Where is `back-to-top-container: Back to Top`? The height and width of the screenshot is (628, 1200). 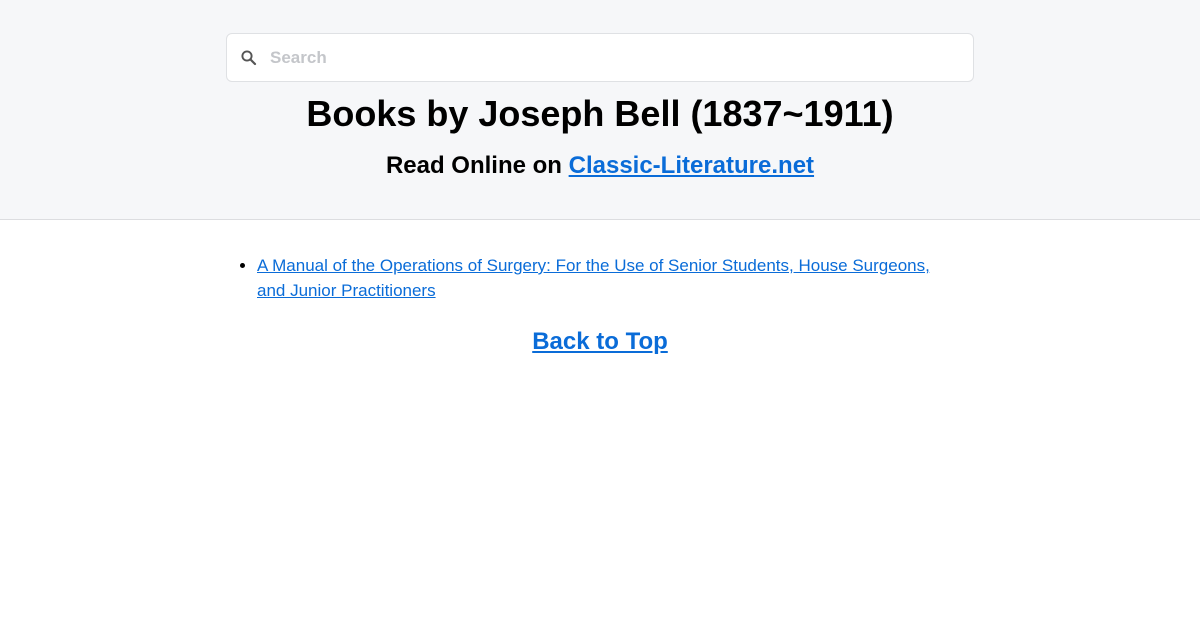
back-to-top-container: Back to Top is located at coordinates (600, 342).